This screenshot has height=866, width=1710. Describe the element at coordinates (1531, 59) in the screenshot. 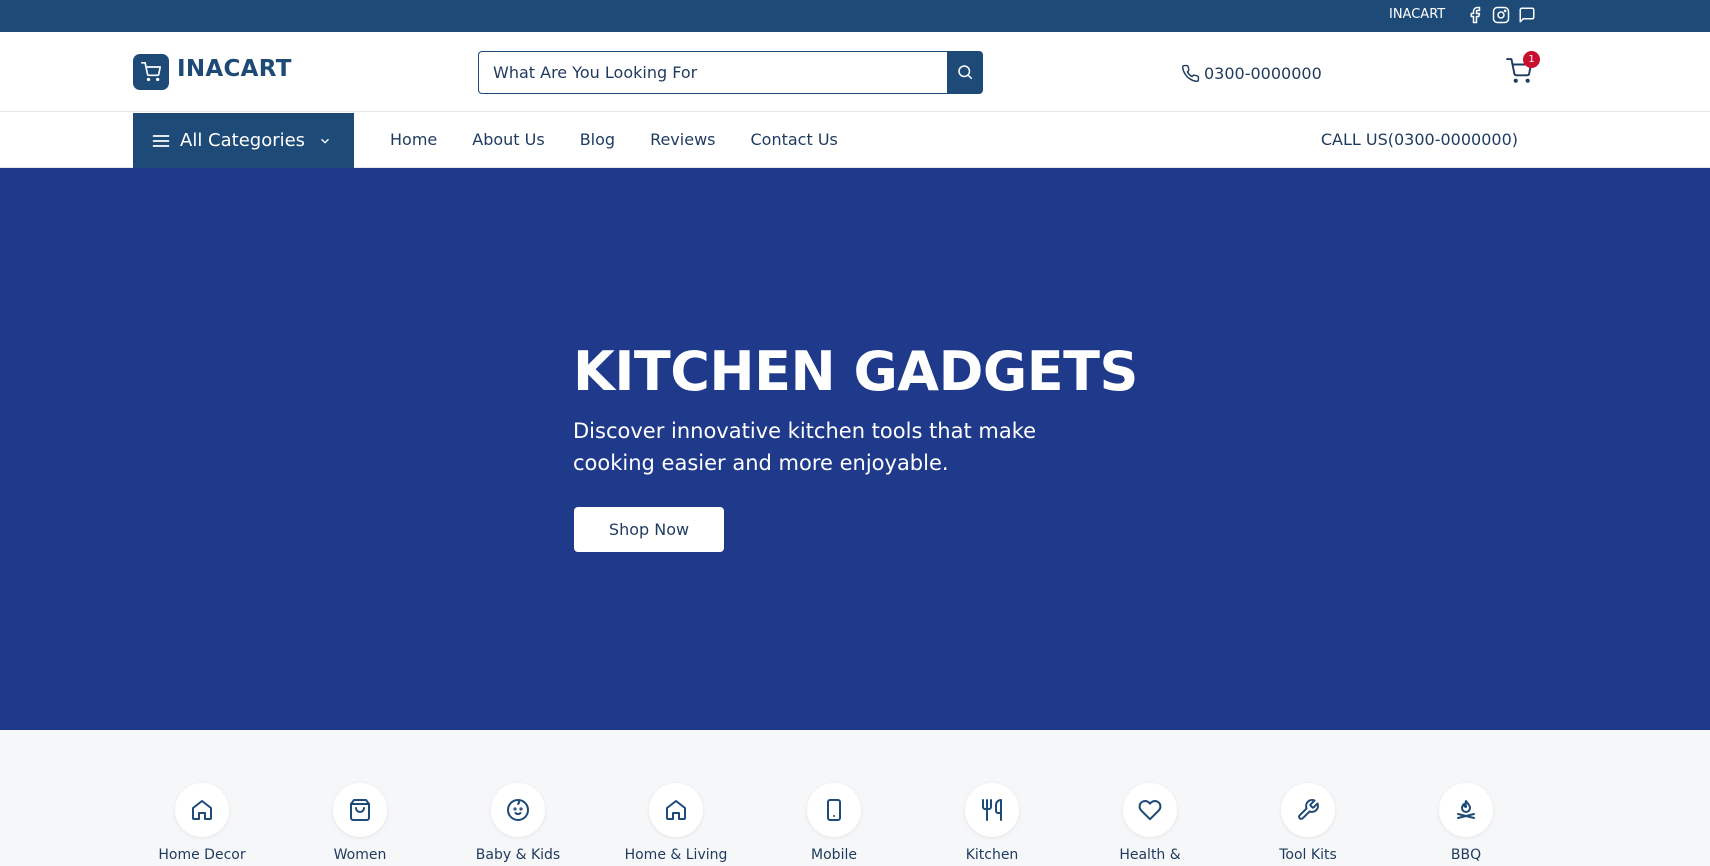

I see `cart-count-badge: 1` at that location.